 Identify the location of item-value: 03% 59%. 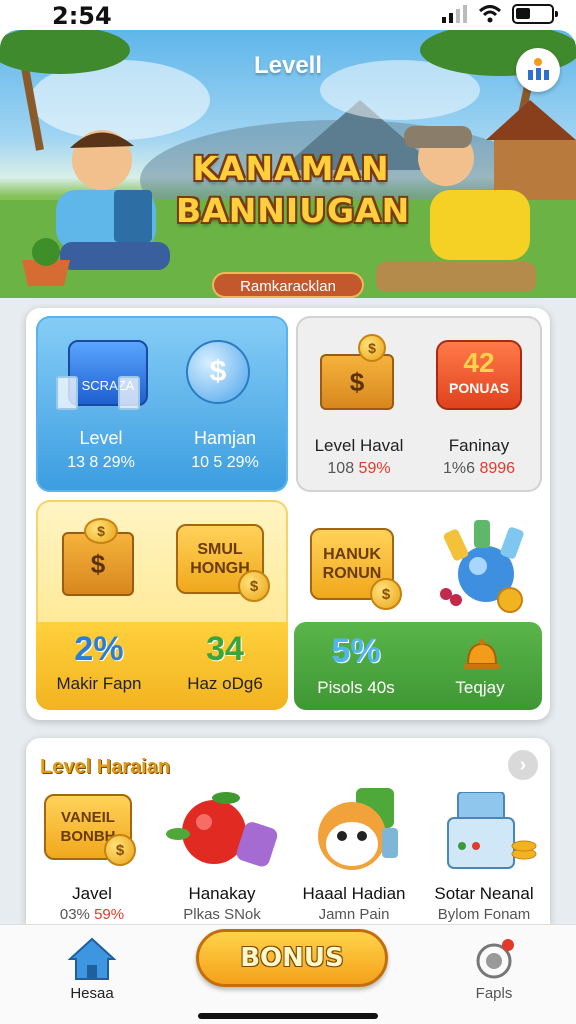
(92, 914).